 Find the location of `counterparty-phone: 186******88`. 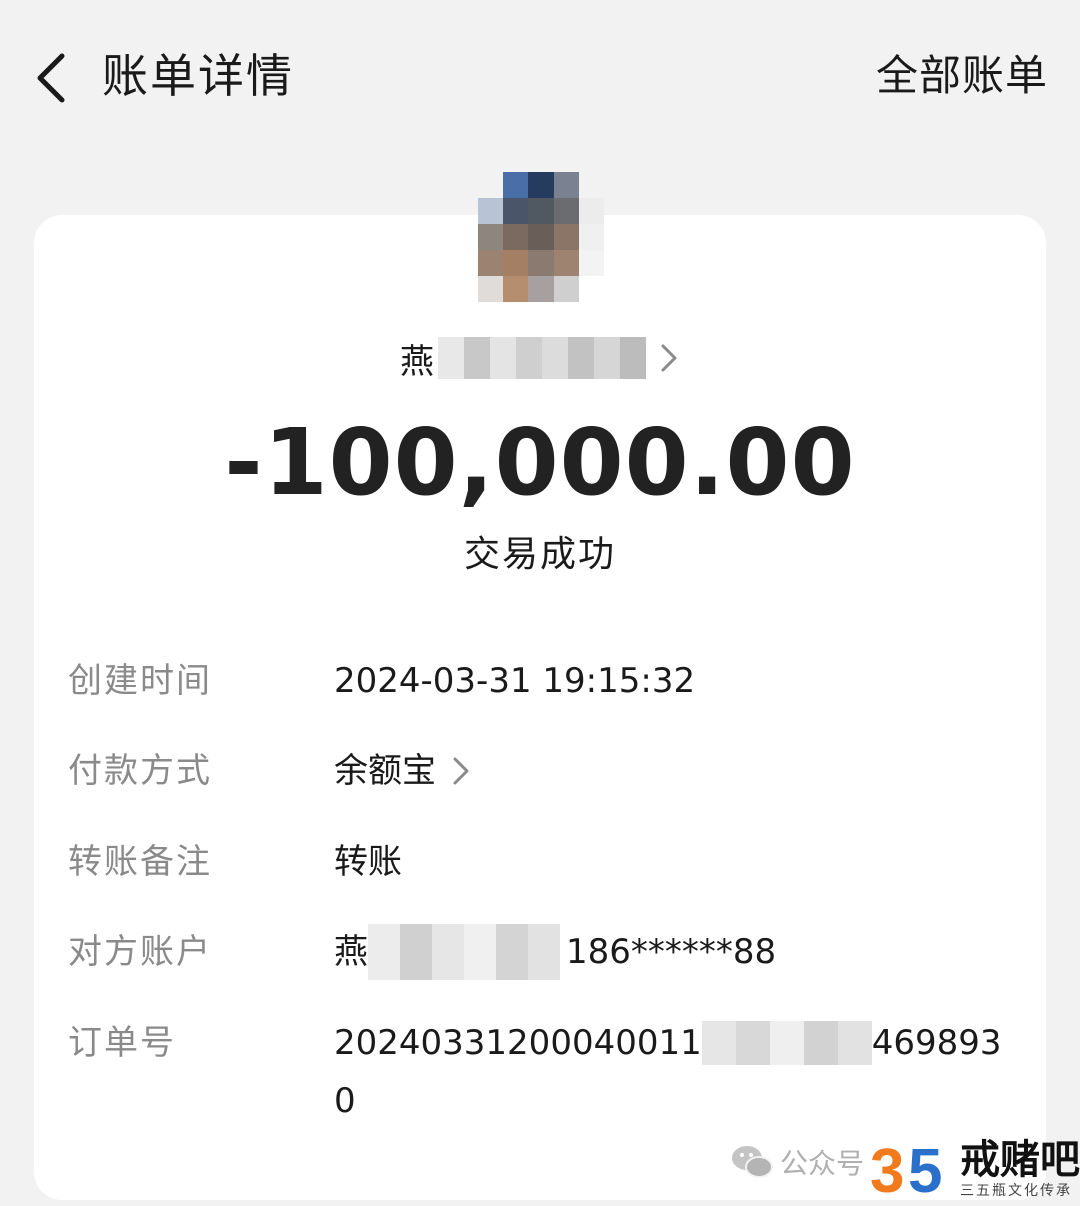

counterparty-phone: 186******88 is located at coordinates (671, 952).